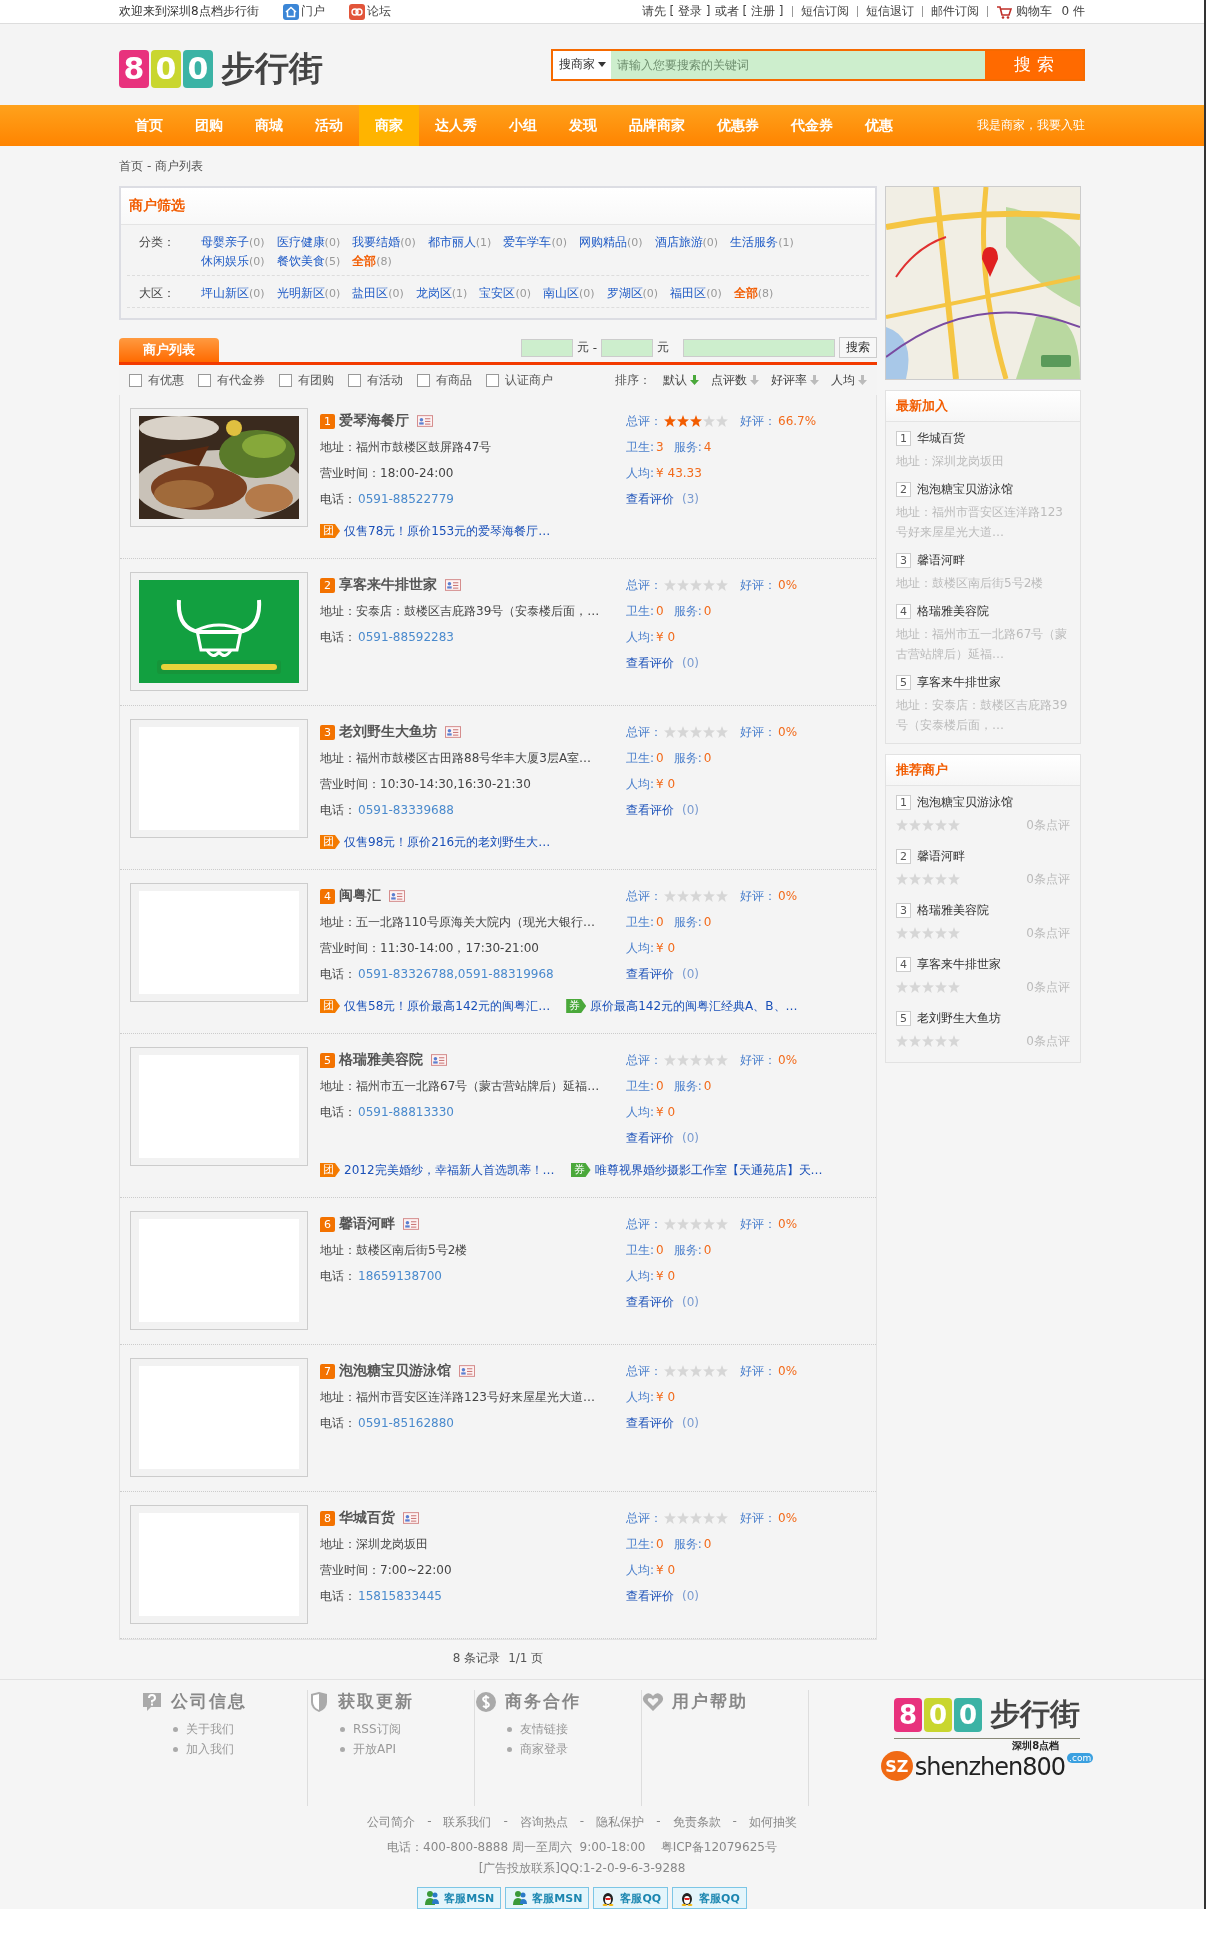  I want to click on footer-link: 咨询热点, so click(543, 1822).